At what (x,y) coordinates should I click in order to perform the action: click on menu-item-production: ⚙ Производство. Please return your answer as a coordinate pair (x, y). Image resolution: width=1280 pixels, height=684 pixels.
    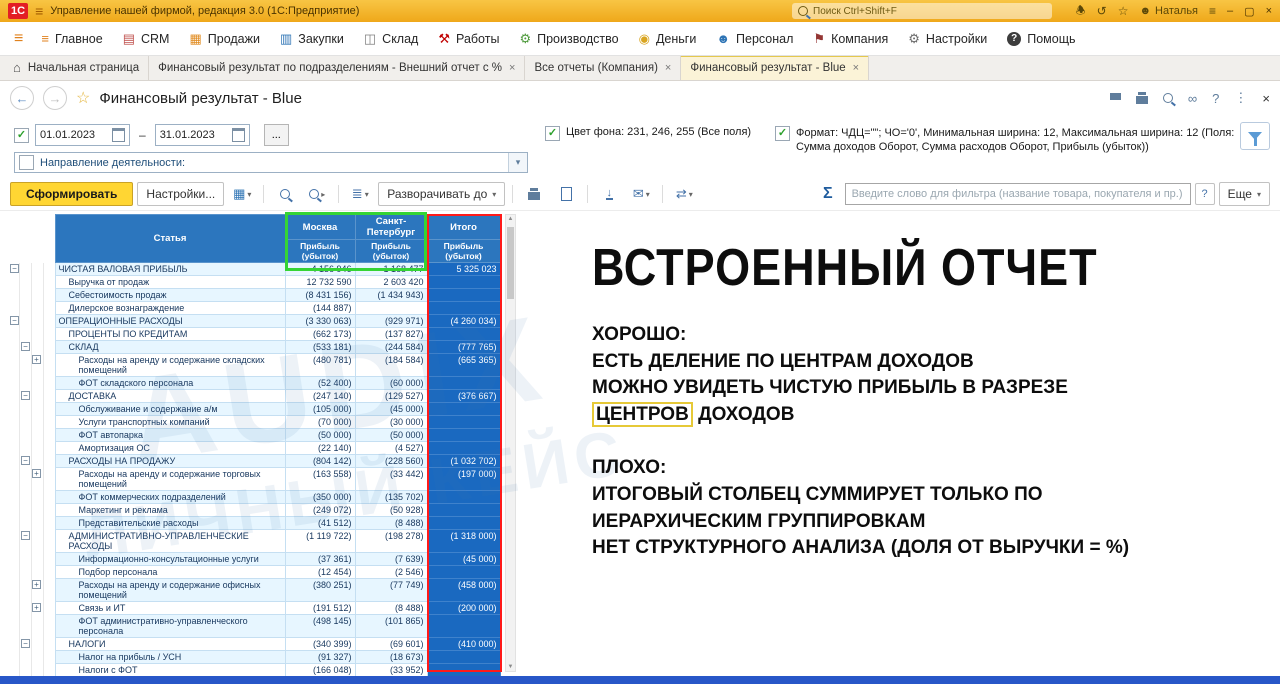
    Looking at the image, I should click on (568, 38).